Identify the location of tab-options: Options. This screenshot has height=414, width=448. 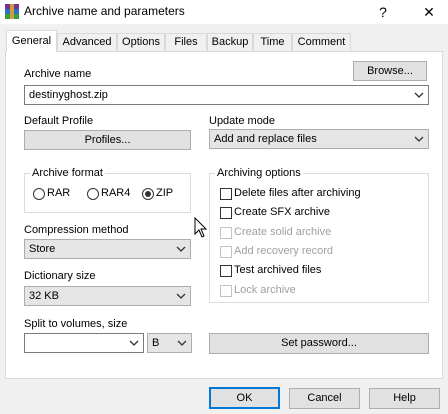
(141, 42).